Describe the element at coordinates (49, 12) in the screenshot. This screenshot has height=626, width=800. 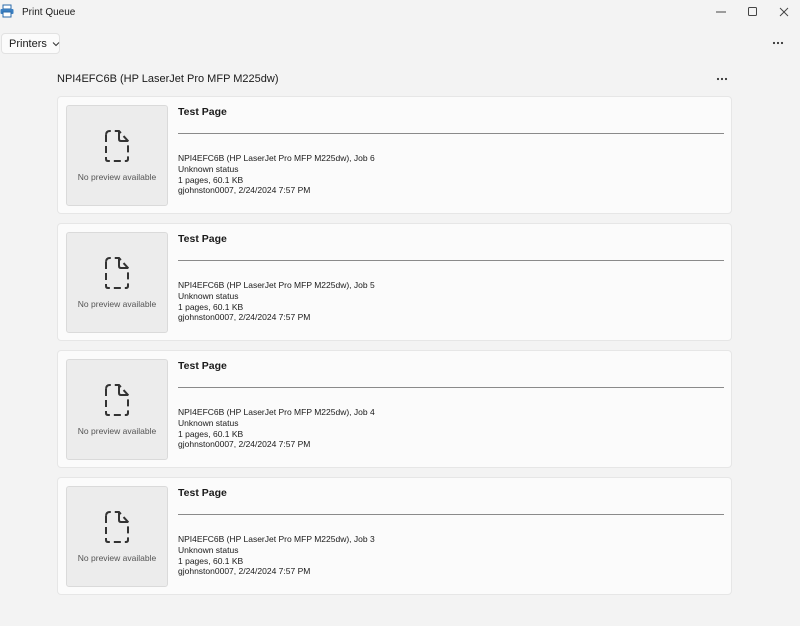
I see `window-title: Print Queue` at that location.